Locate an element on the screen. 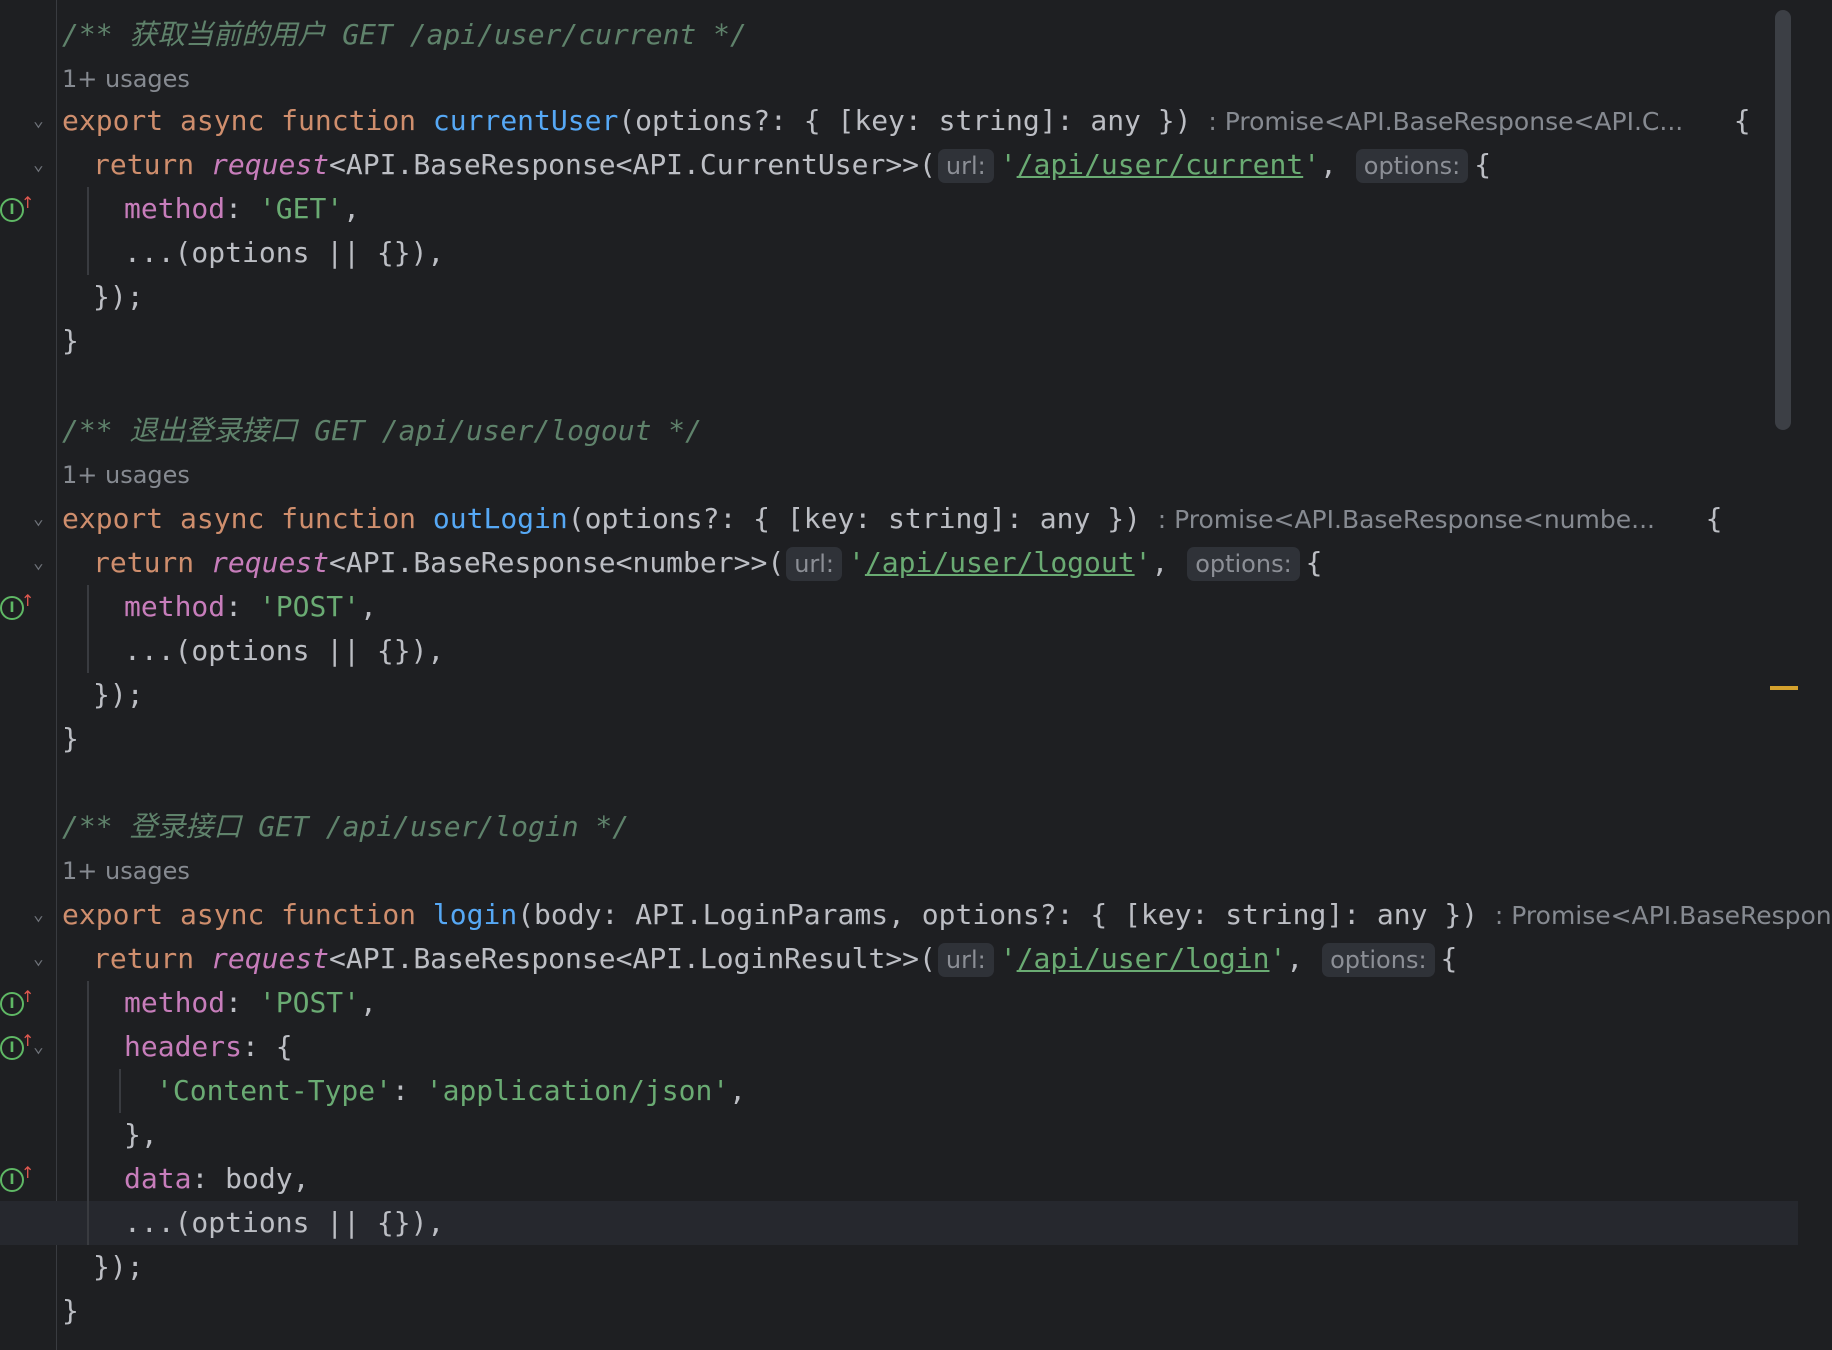  body-ident: body is located at coordinates (259, 1178).